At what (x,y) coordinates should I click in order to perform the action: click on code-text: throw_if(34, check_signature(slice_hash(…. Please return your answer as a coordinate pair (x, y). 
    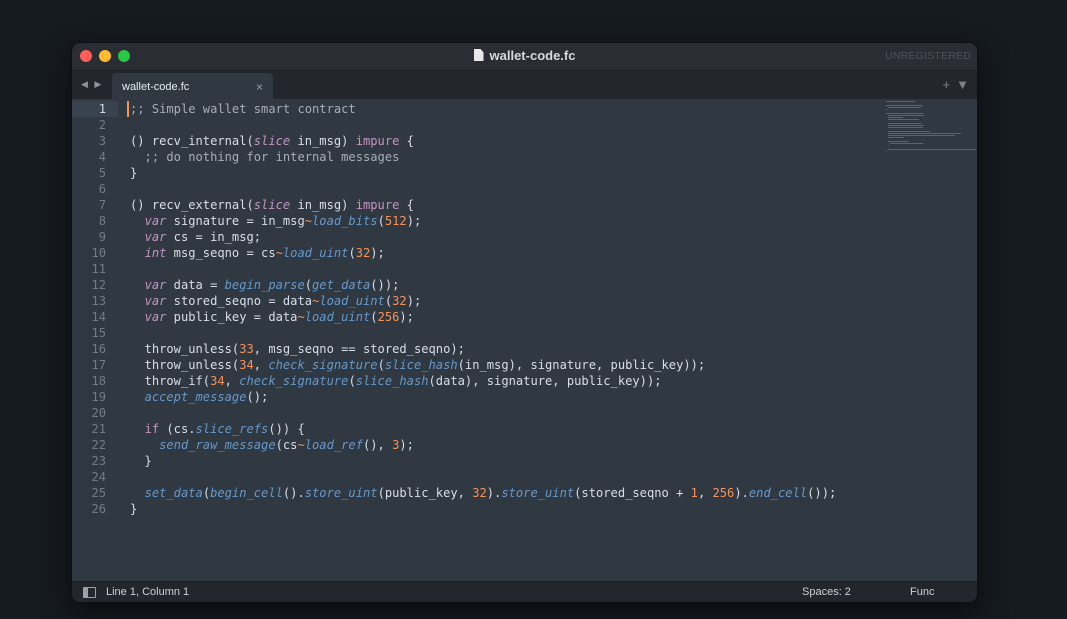
    Looking at the image, I should click on (396, 381).